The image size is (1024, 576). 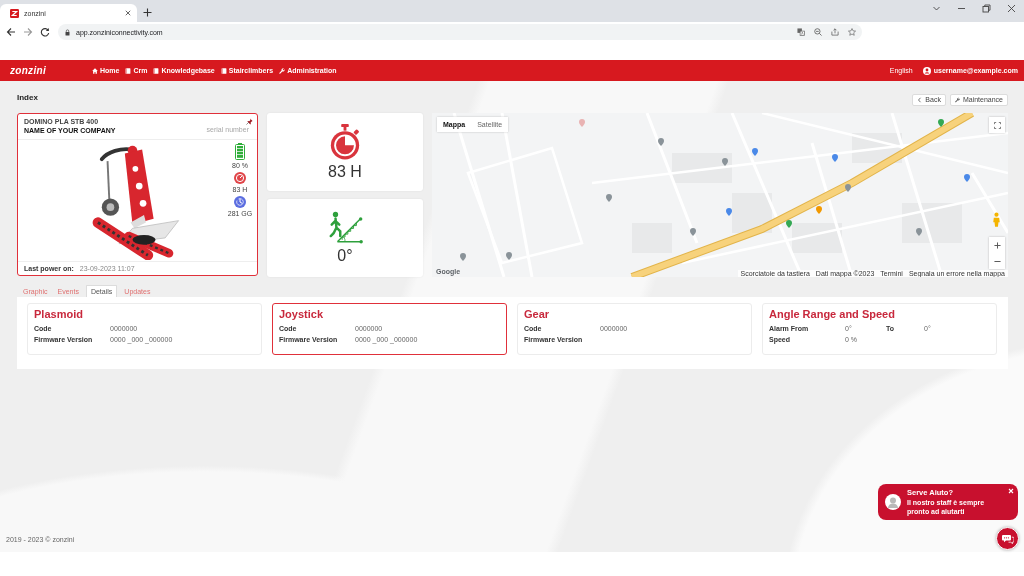 What do you see at coordinates (832, 314) in the screenshot?
I see `module-title: Angle Range and Speed` at bounding box center [832, 314].